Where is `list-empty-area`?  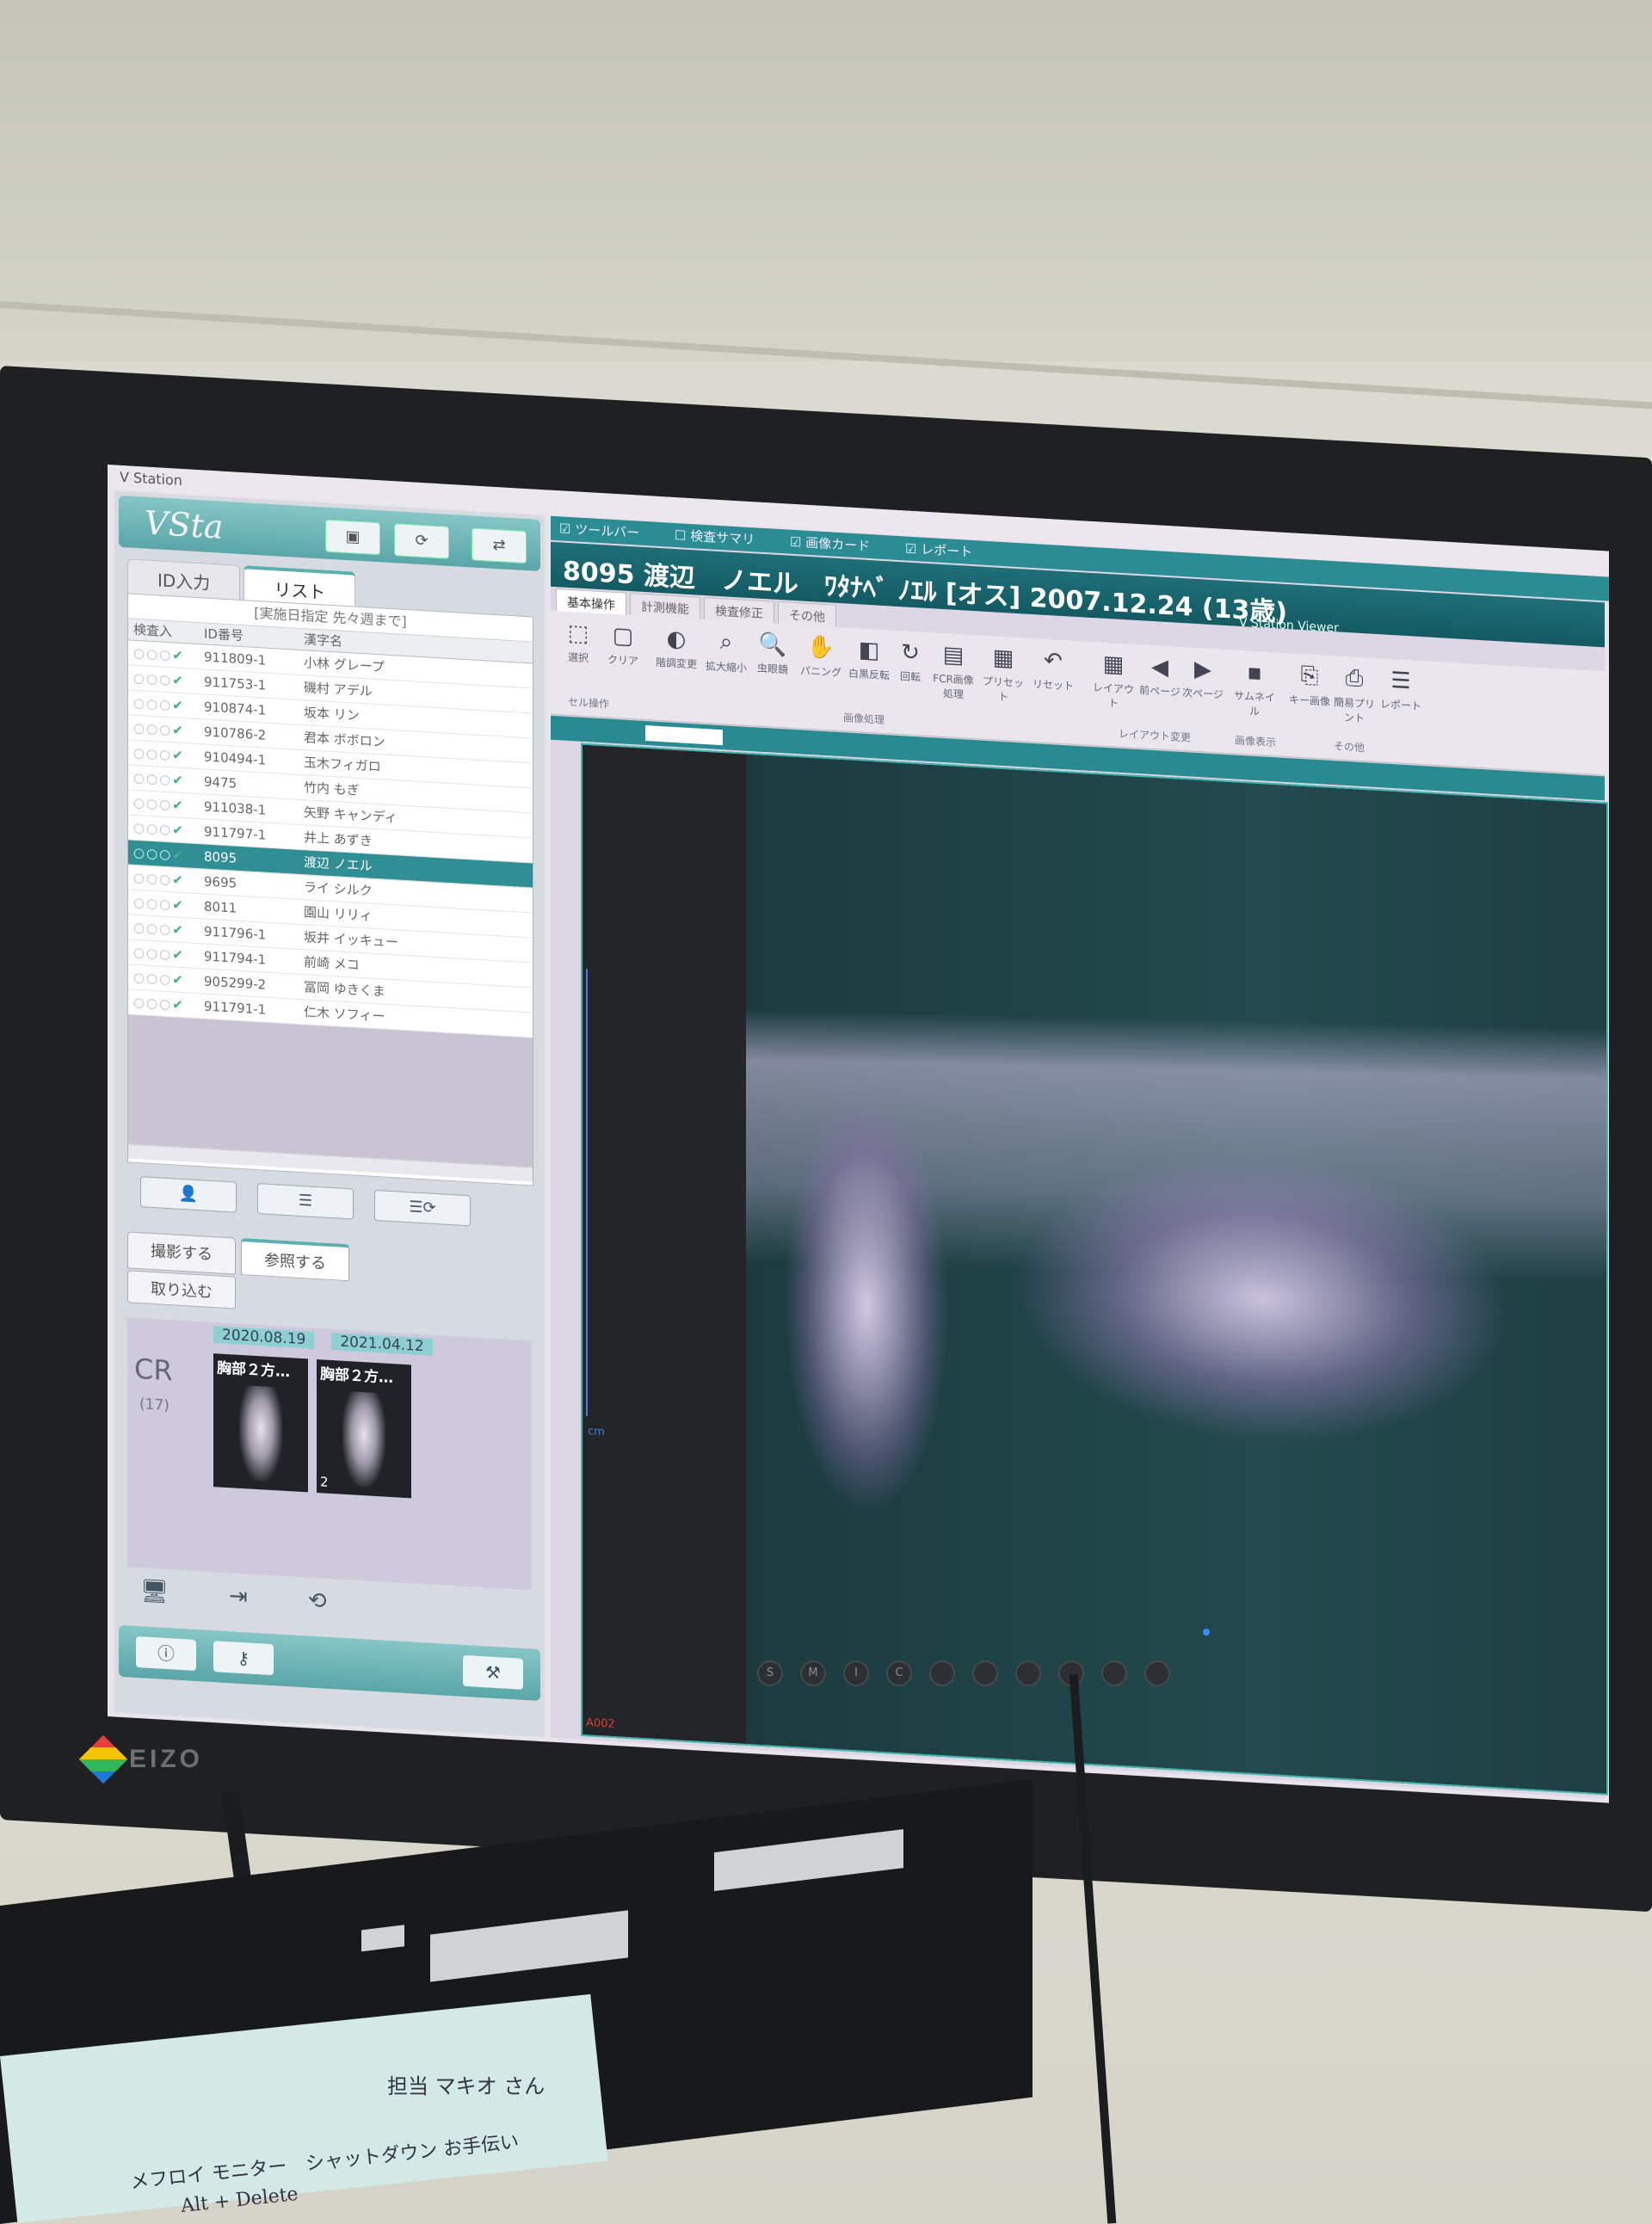 list-empty-area is located at coordinates (330, 1090).